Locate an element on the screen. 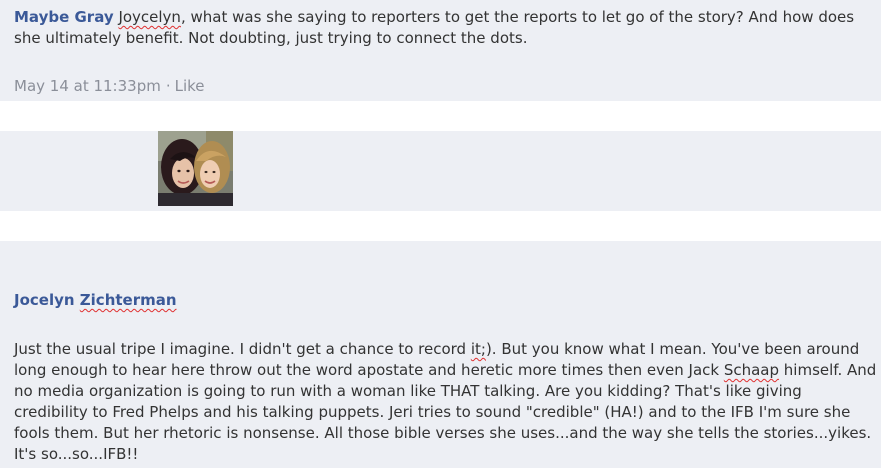 Image resolution: width=883 pixels, height=468 pixels. comment-1-misspelled-word: Joycelyn is located at coordinates (149, 17).